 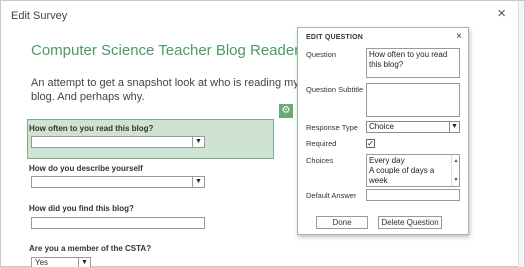 I want to click on scroll-down-icon: ▼, so click(x=456, y=180).